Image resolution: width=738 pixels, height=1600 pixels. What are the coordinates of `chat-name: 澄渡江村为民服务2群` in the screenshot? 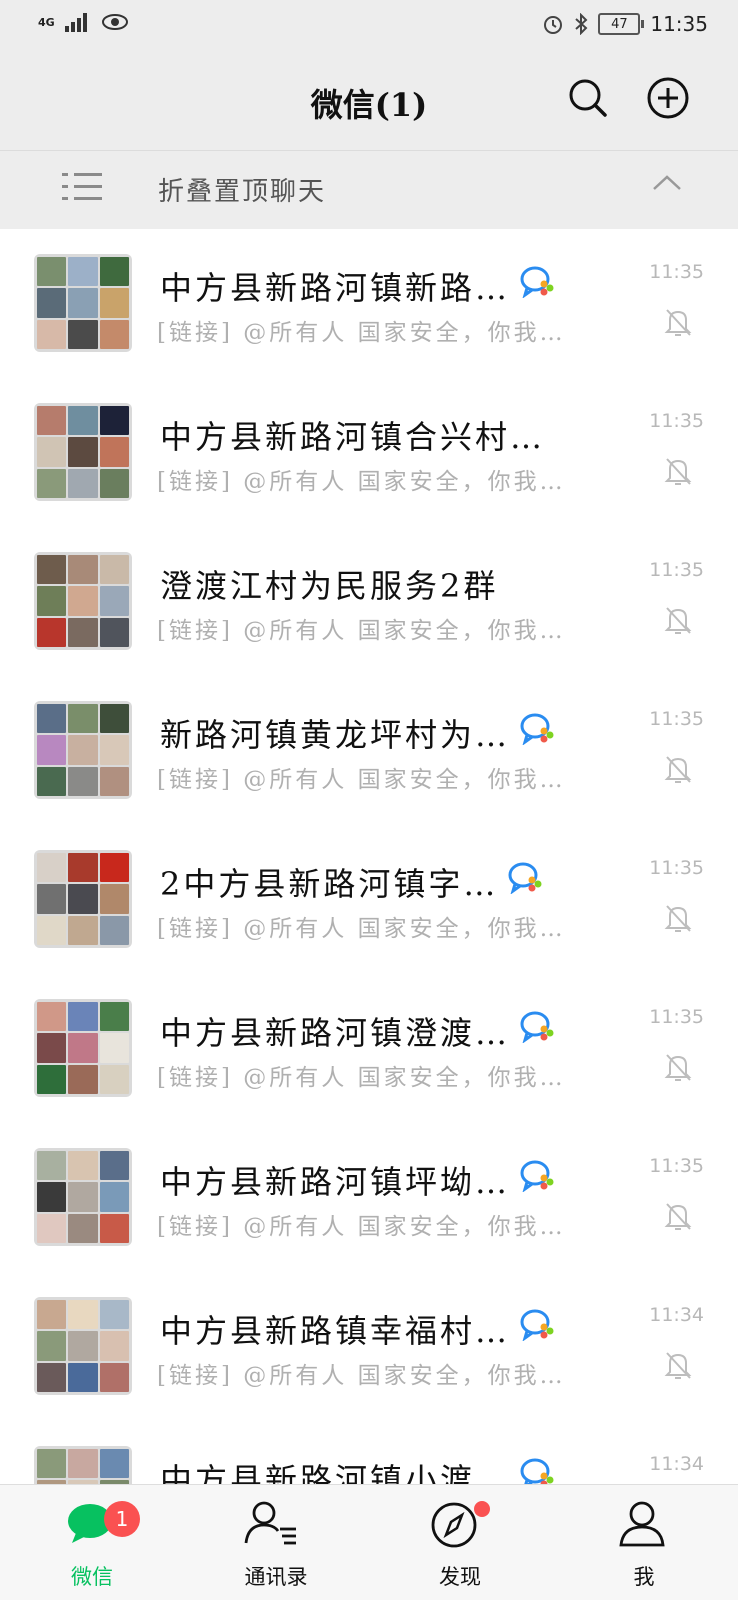 It's located at (329, 584).